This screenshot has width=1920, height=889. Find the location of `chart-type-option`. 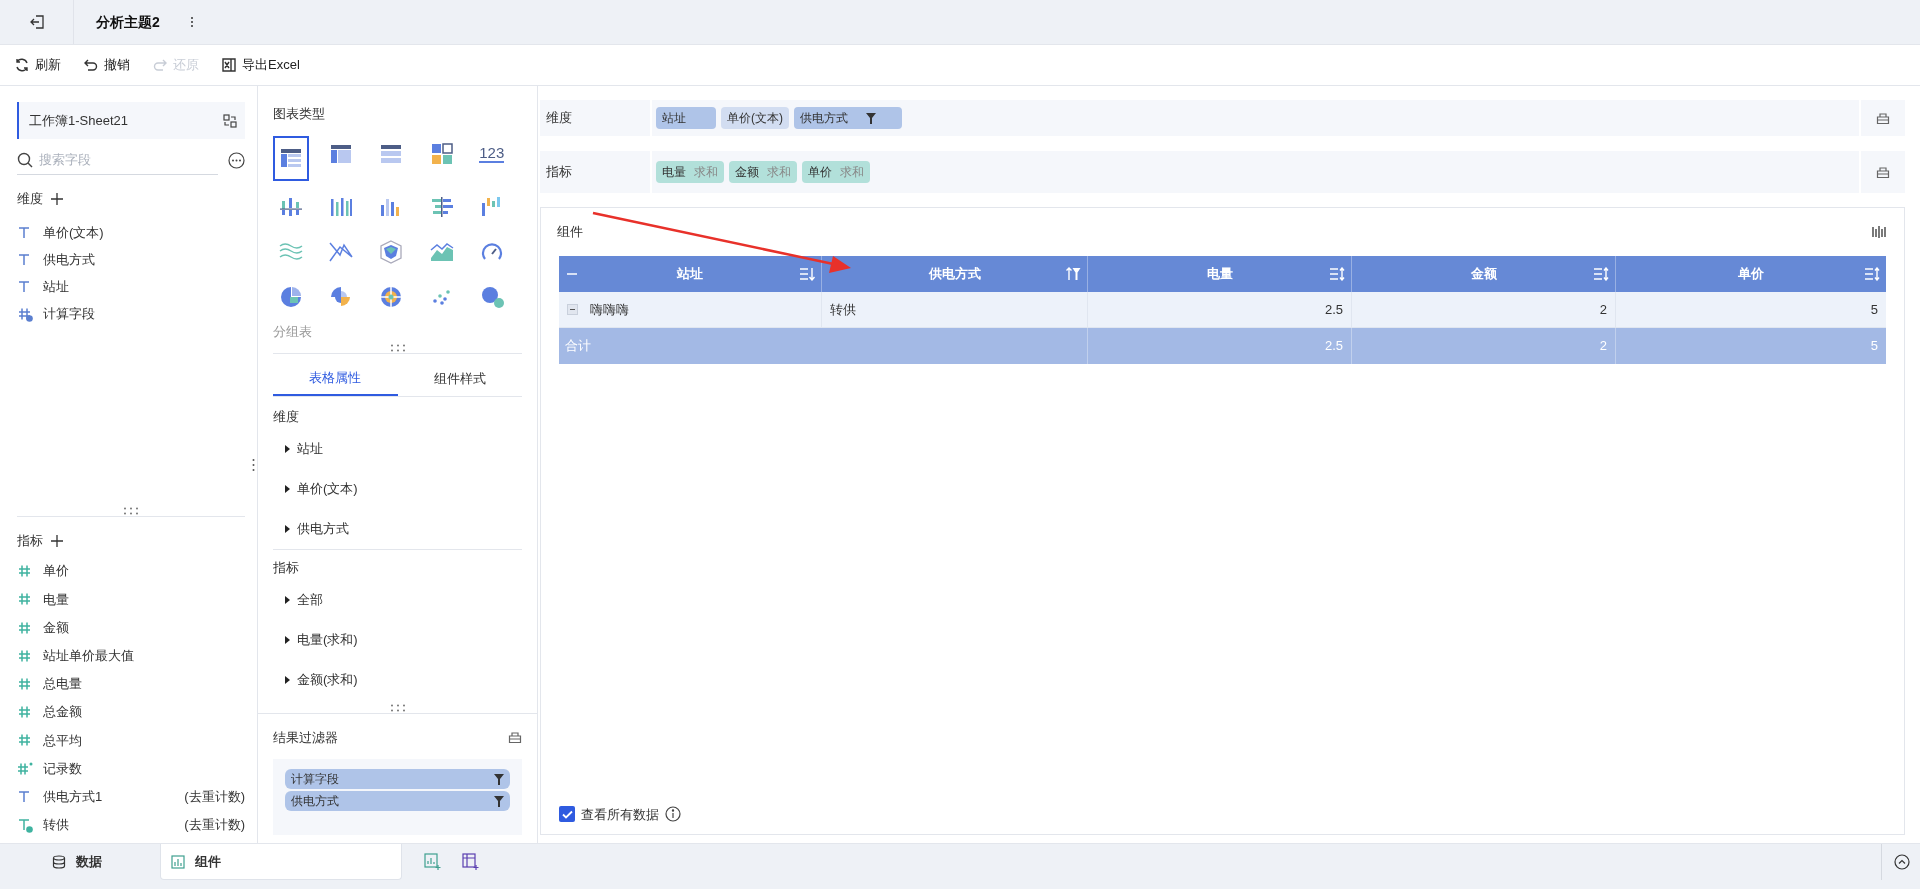

chart-type-option is located at coordinates (291, 158).